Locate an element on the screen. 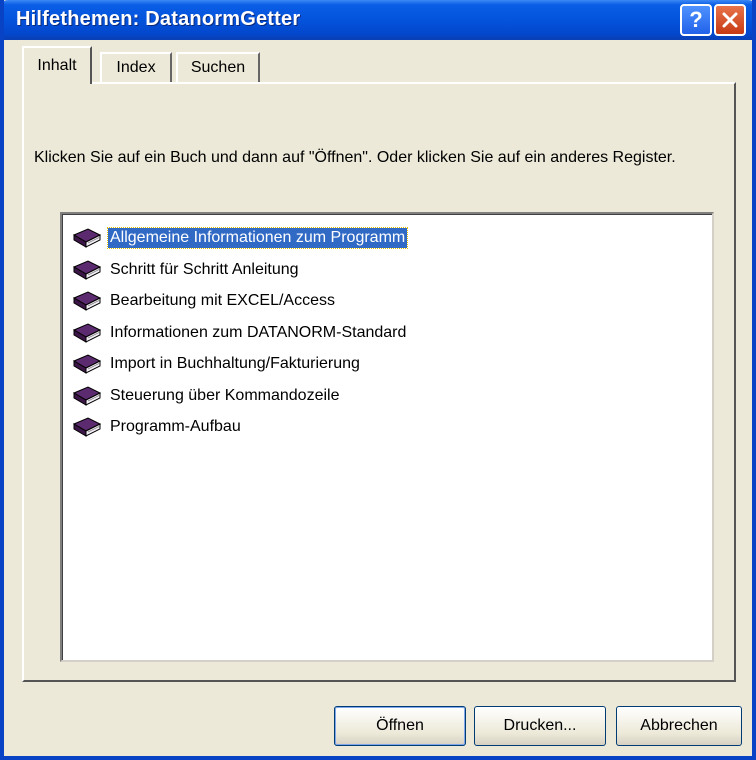  list-item: Steuerung über Kommandozeile is located at coordinates (206, 396).